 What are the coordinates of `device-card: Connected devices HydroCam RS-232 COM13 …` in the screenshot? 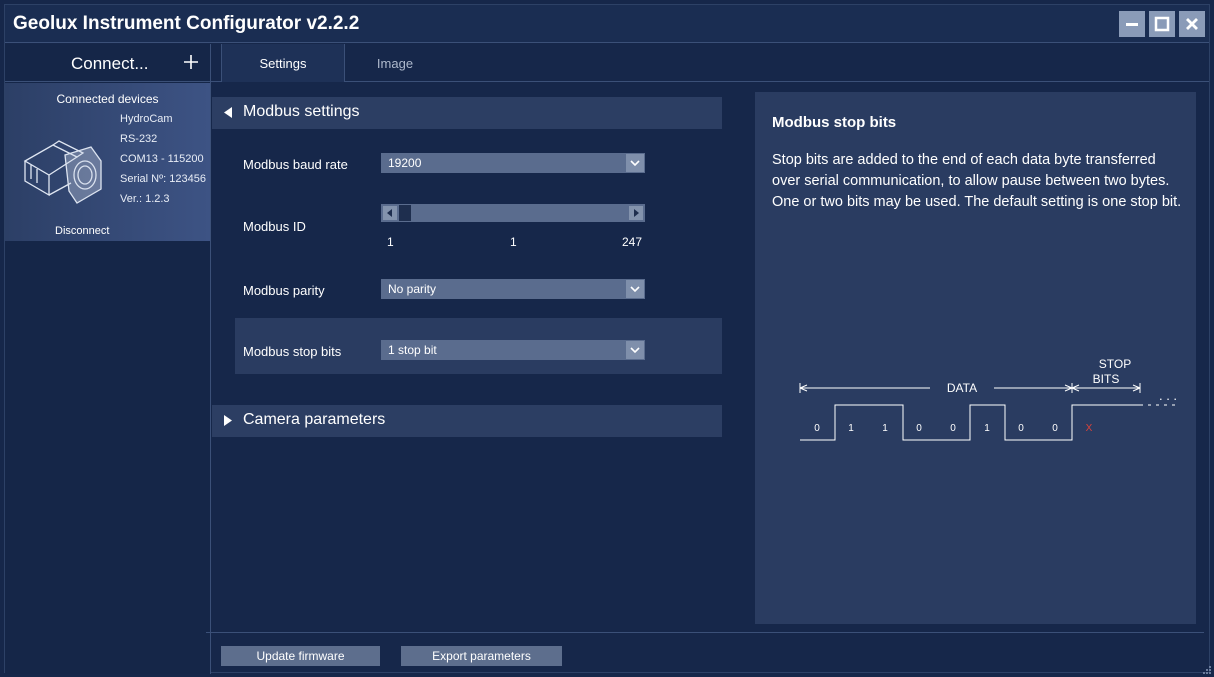 It's located at (107, 162).